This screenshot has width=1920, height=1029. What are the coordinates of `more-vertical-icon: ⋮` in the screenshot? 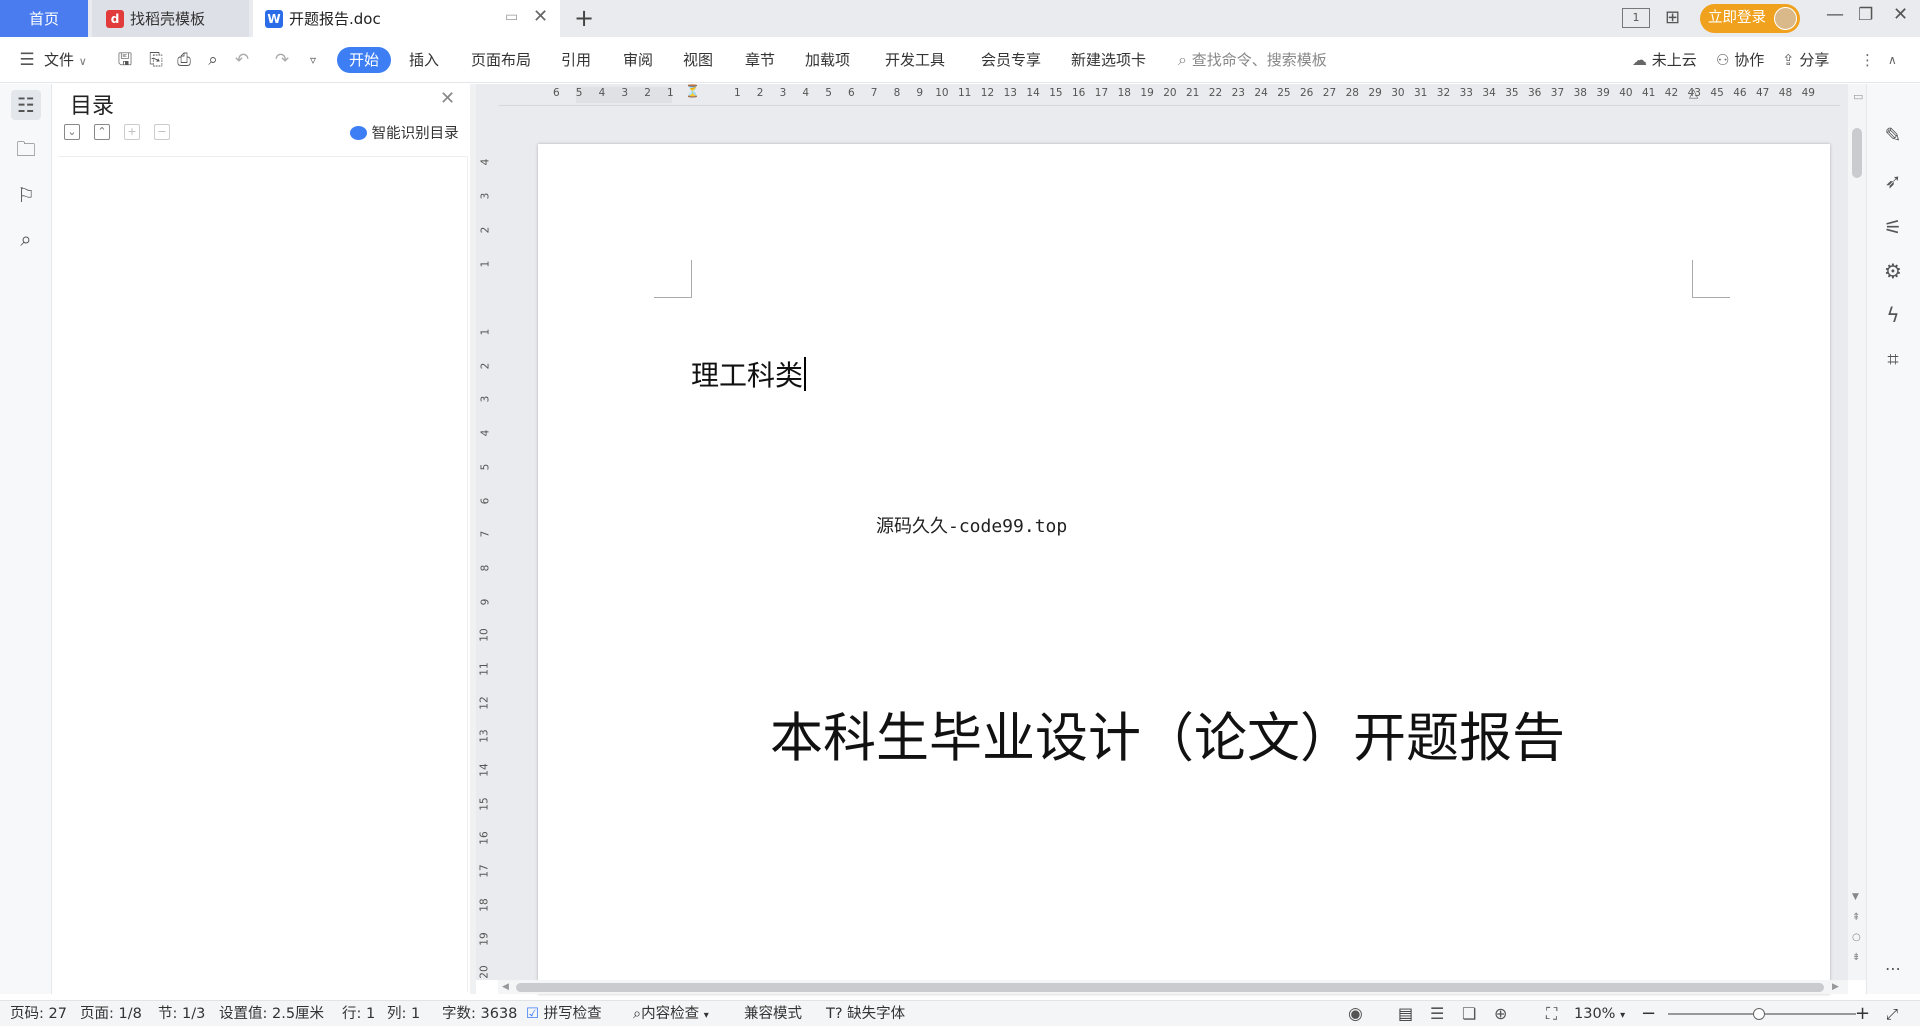 It's located at (1867, 60).